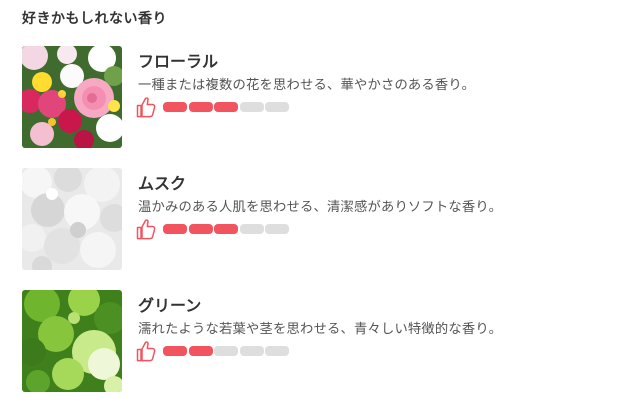  Describe the element at coordinates (170, 305) in the screenshot. I see `item-name: グリーン` at that location.